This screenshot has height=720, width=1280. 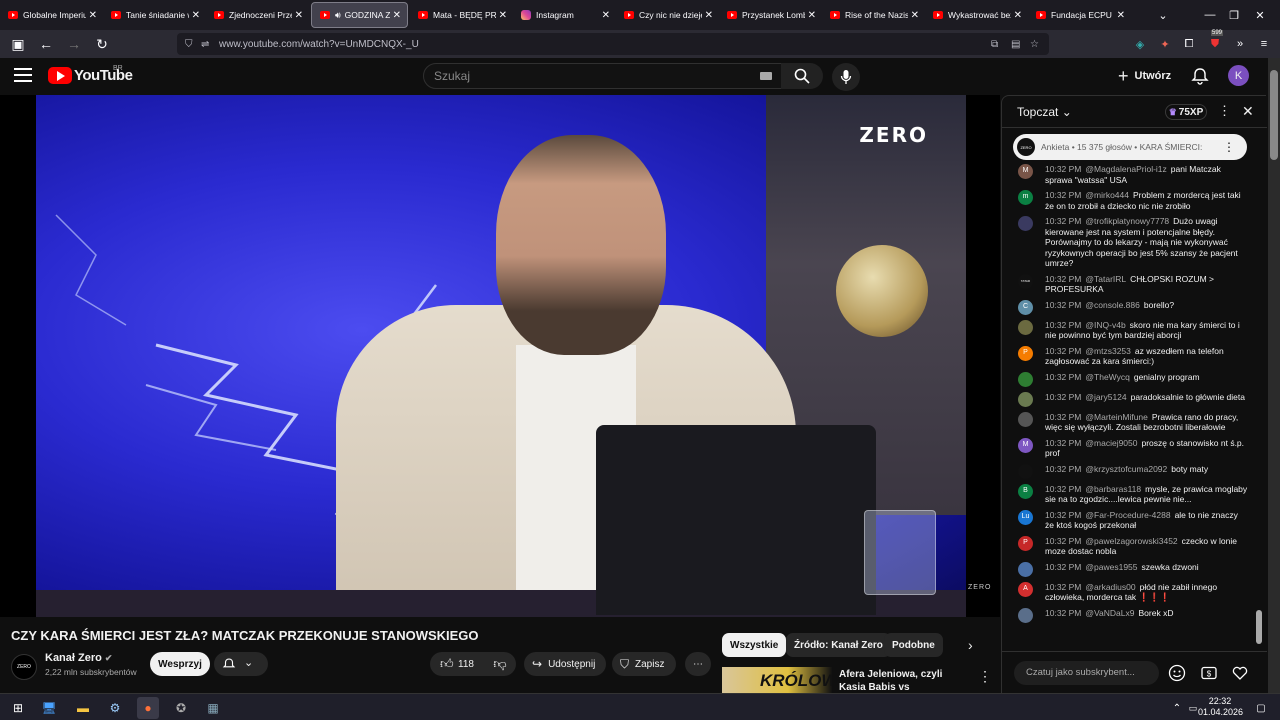 What do you see at coordinates (1044, 112) in the screenshot?
I see `chat-mode-dropdown: Topczat ⌄` at bounding box center [1044, 112].